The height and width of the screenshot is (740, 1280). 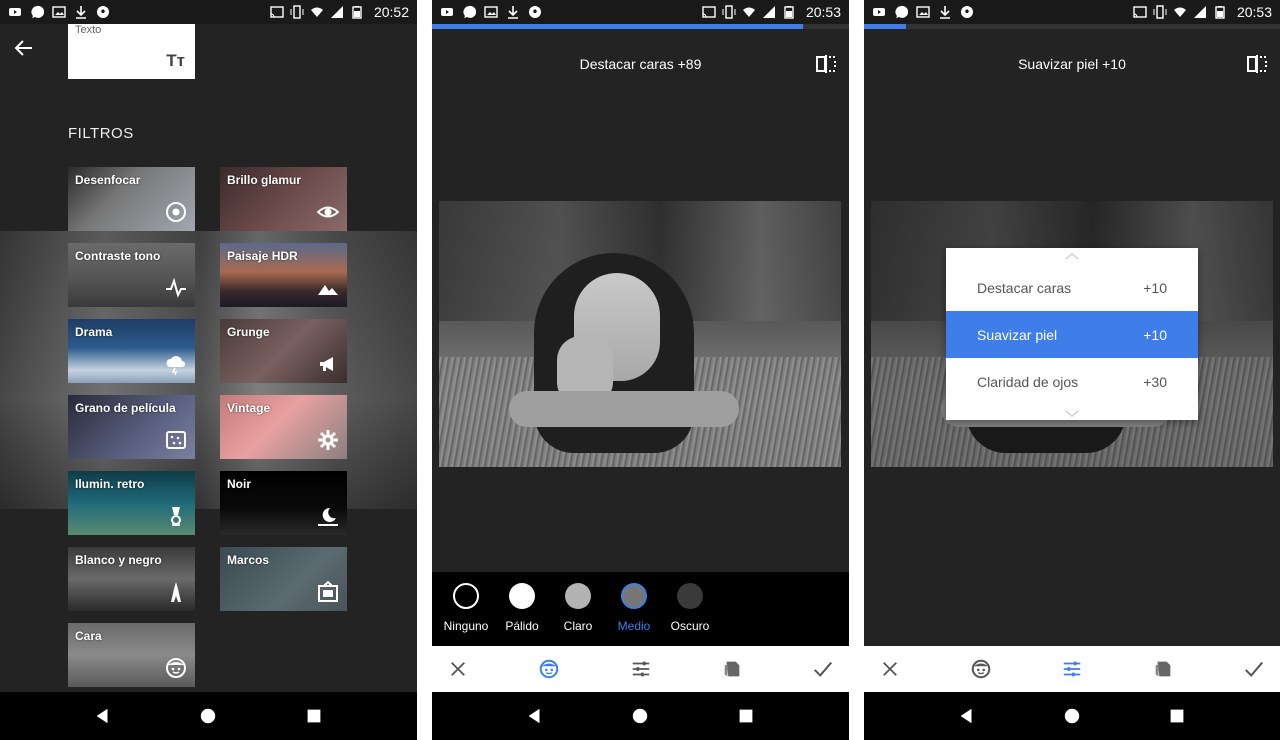 What do you see at coordinates (208, 12) in the screenshot?
I see `status-bar: 20:52` at bounding box center [208, 12].